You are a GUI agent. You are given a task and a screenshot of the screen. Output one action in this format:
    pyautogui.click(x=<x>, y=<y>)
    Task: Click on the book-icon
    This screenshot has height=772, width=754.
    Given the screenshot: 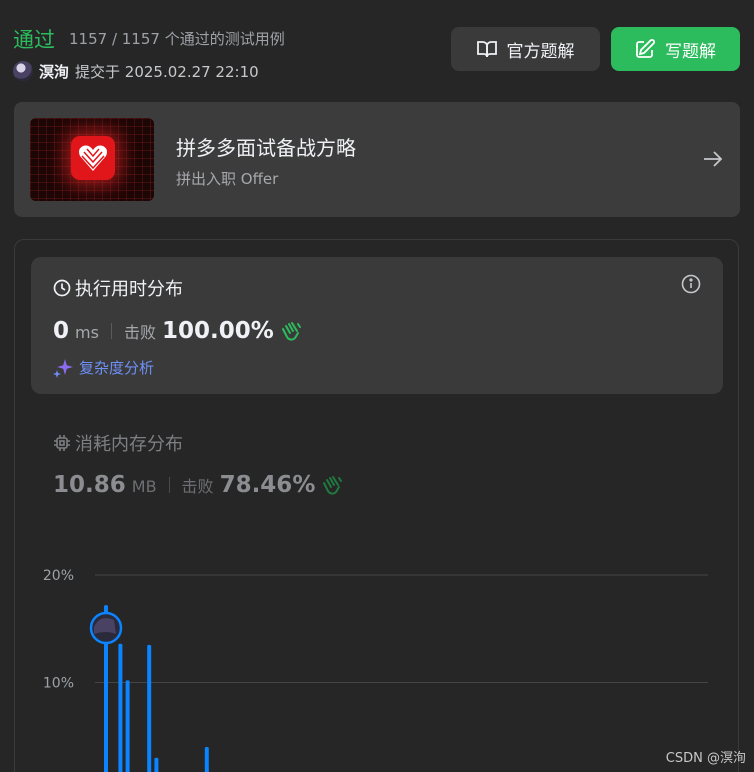 What is the action you would take?
    pyautogui.click(x=486, y=49)
    